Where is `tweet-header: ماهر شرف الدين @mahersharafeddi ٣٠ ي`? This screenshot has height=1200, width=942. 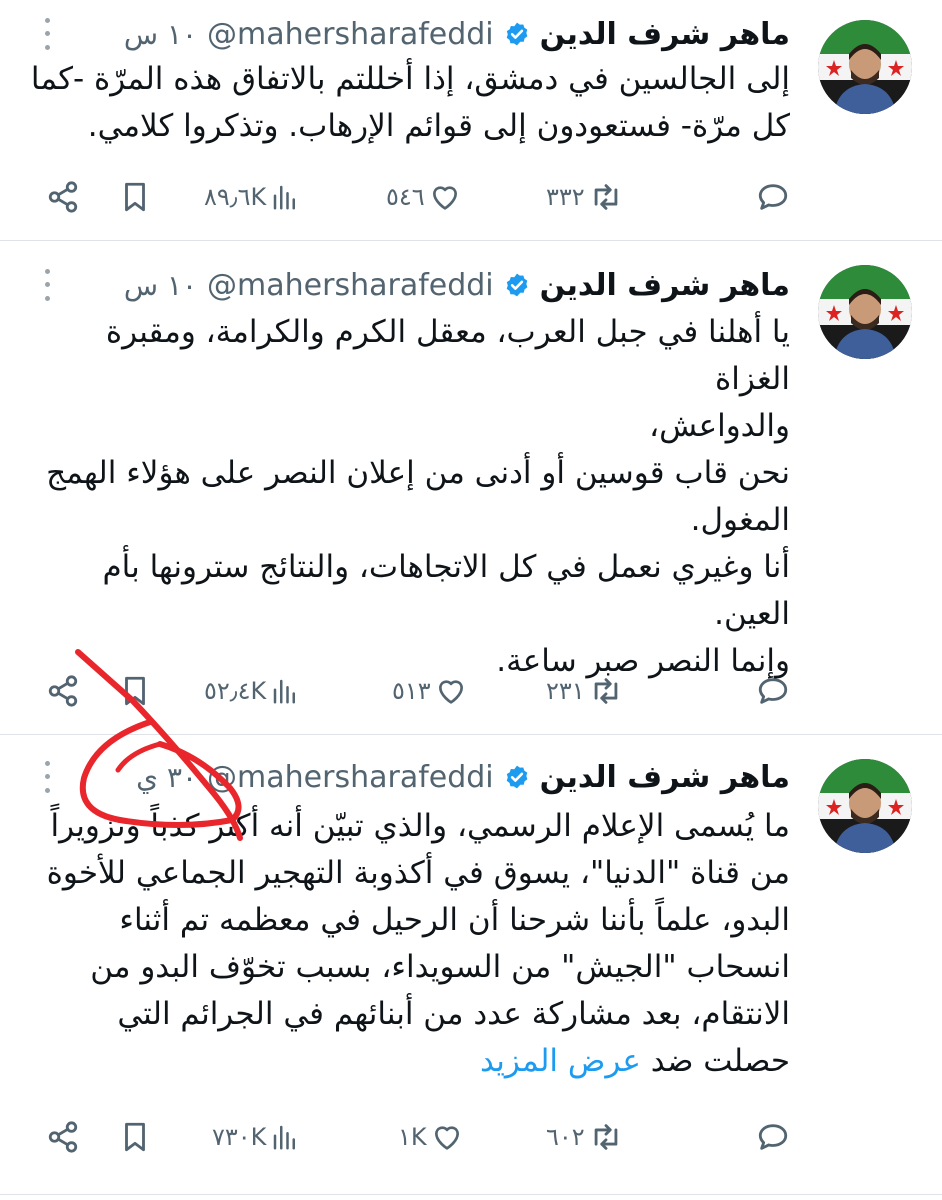
tweet-header: ماهر شرف الدين @mahersharafeddi ٣٠ ي is located at coordinates (463, 777).